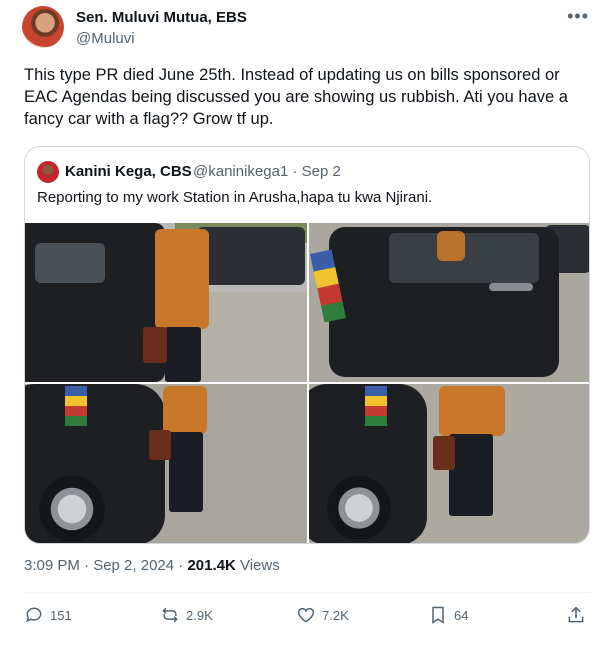 This screenshot has height=645, width=615. I want to click on bookmark-count: 64, so click(461, 615).